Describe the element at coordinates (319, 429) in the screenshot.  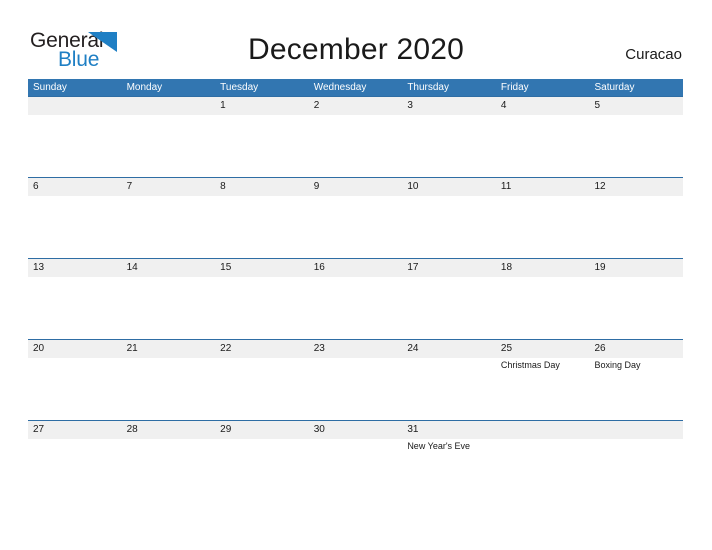
I see `day-number: 30` at that location.